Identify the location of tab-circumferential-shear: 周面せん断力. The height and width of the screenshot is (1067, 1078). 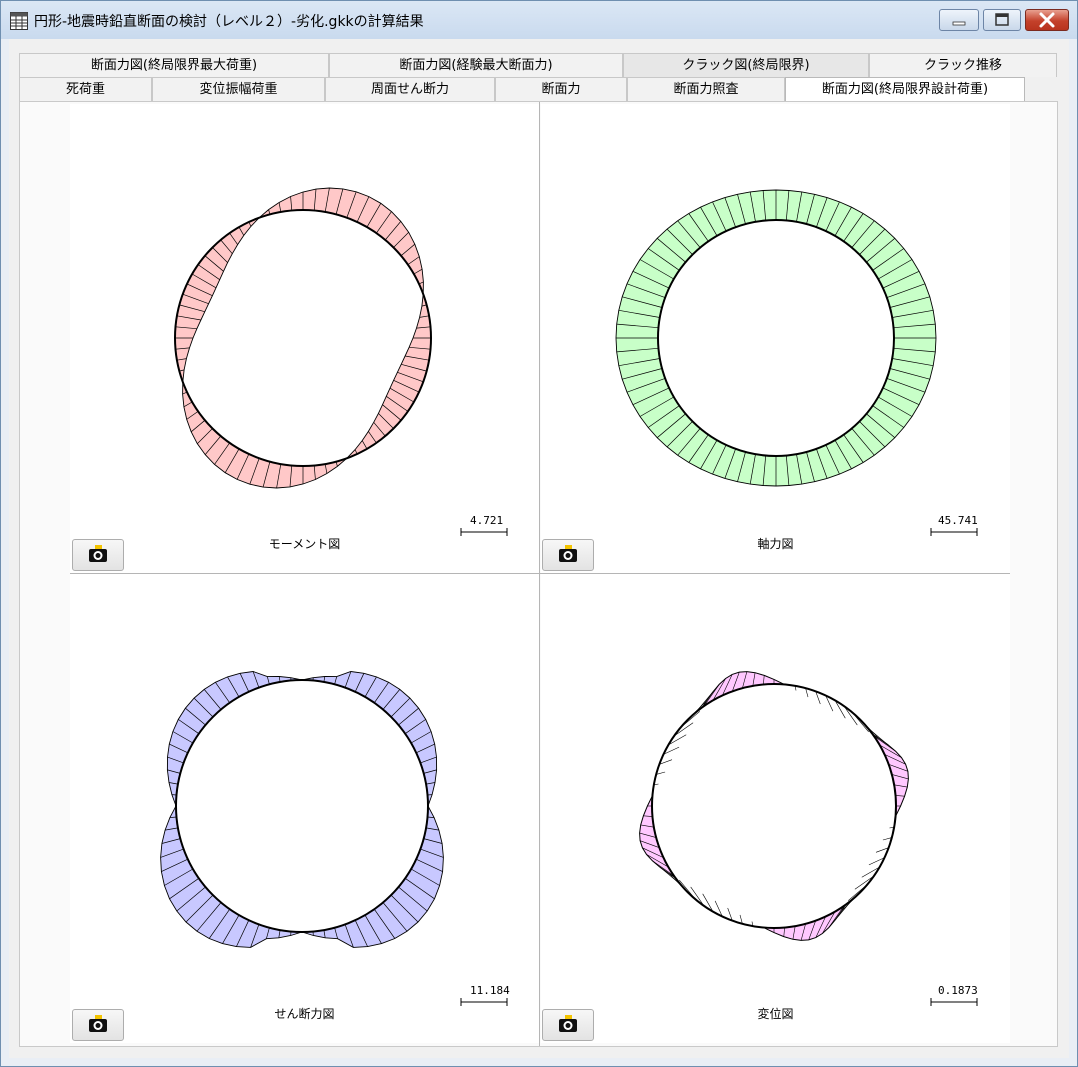
(410, 89).